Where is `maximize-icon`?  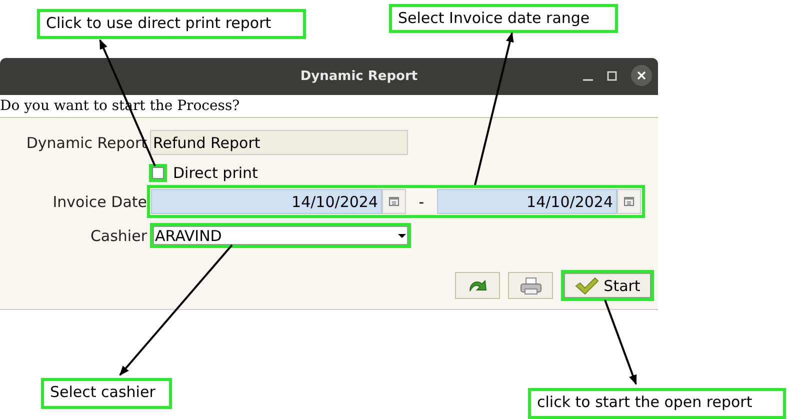
maximize-icon is located at coordinates (612, 75).